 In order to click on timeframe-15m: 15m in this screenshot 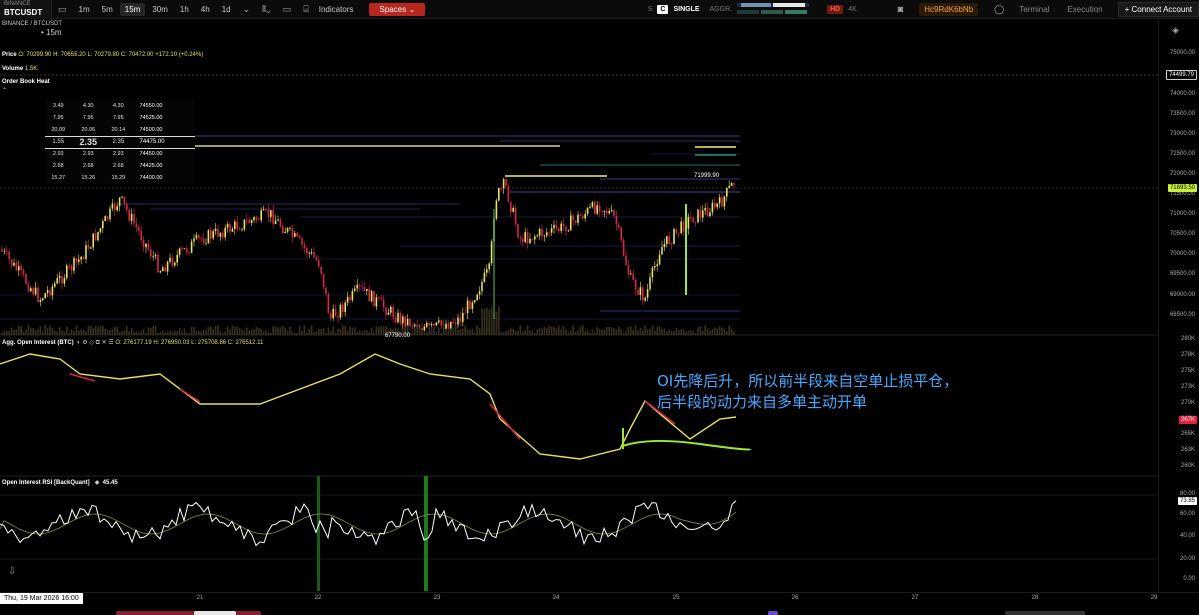, I will do `click(132, 9)`.